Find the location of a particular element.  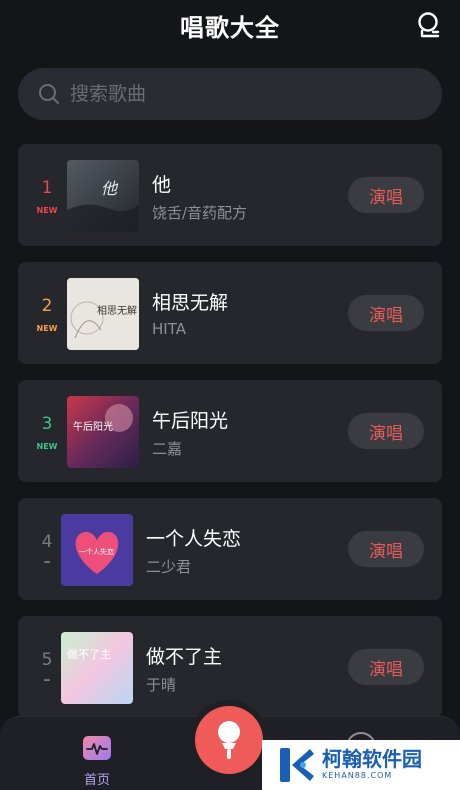

album-cover: 相思无解 is located at coordinates (103, 314).